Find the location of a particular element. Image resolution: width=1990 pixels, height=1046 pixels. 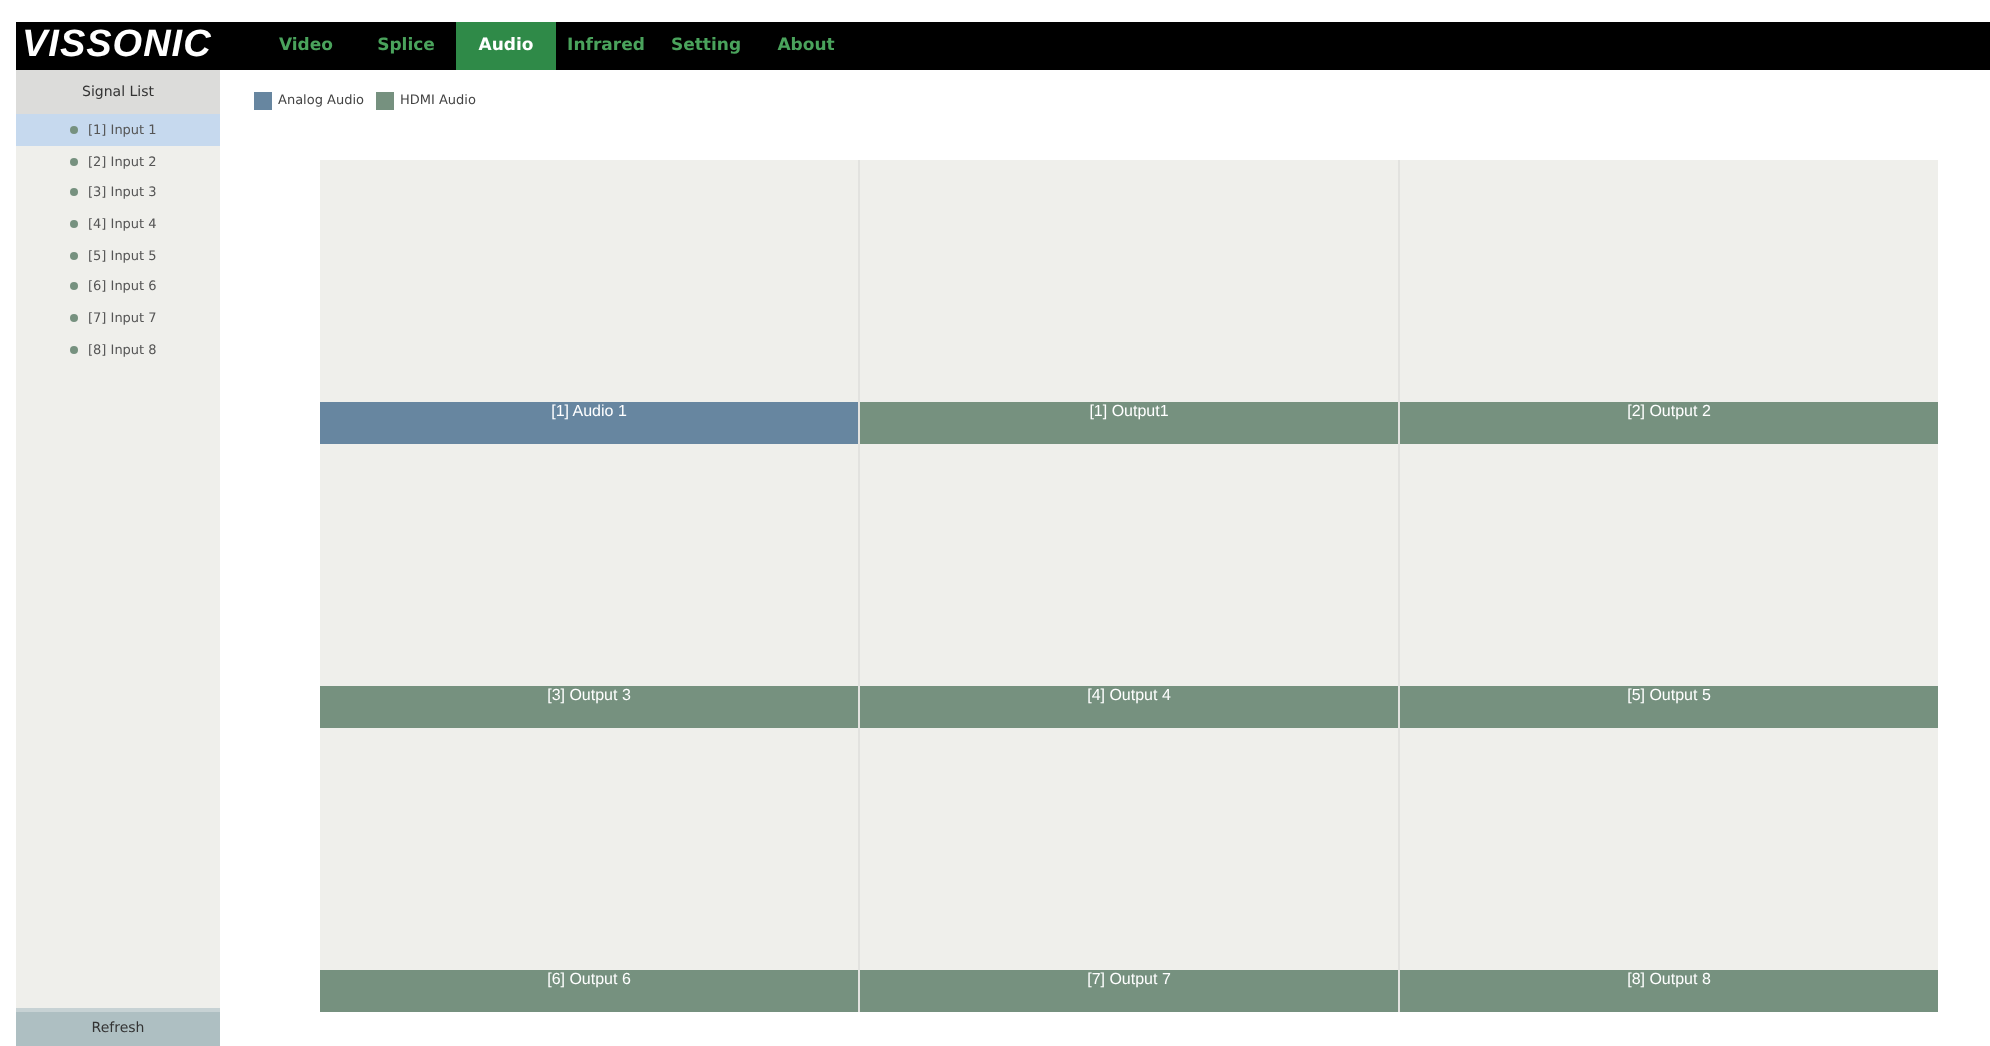

logo: VISSONIC is located at coordinates (117, 46).